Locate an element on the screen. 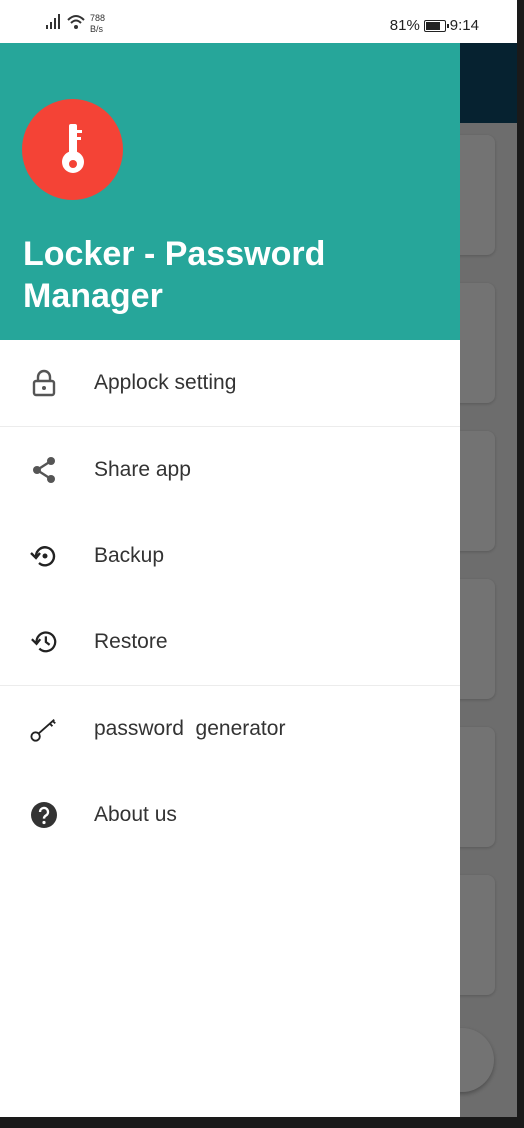 The width and height of the screenshot is (524, 1128). battery-level is located at coordinates (432, 25).